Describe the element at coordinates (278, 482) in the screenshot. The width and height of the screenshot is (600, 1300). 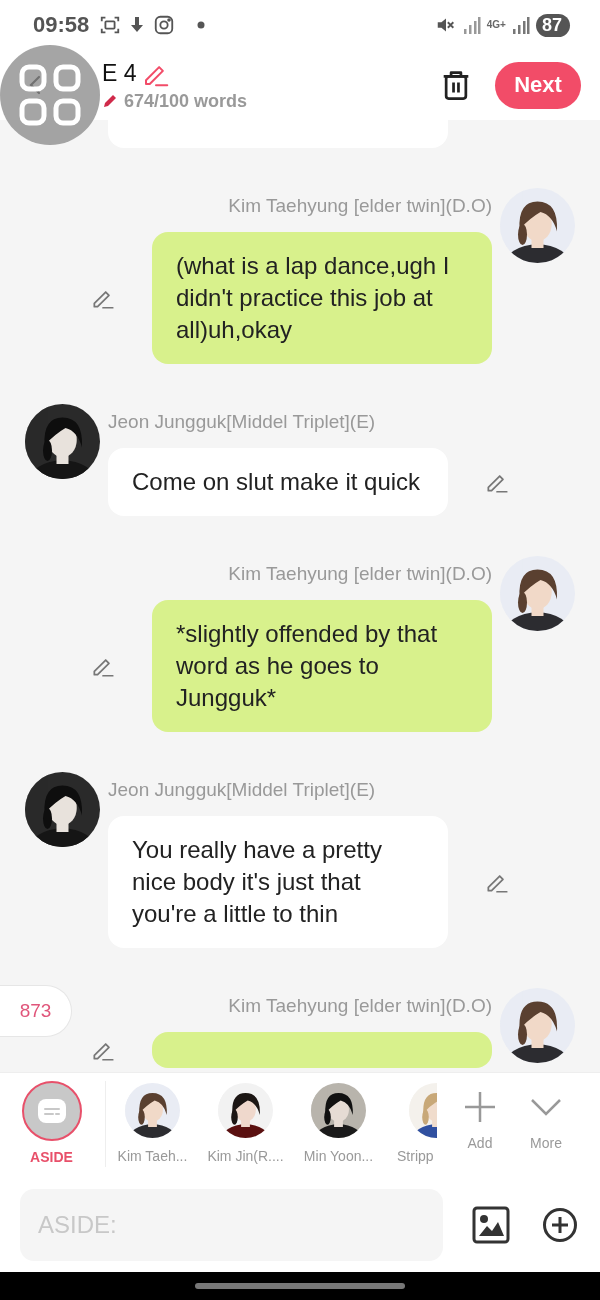
I see `message-bubble: Come on slut make it quick` at that location.